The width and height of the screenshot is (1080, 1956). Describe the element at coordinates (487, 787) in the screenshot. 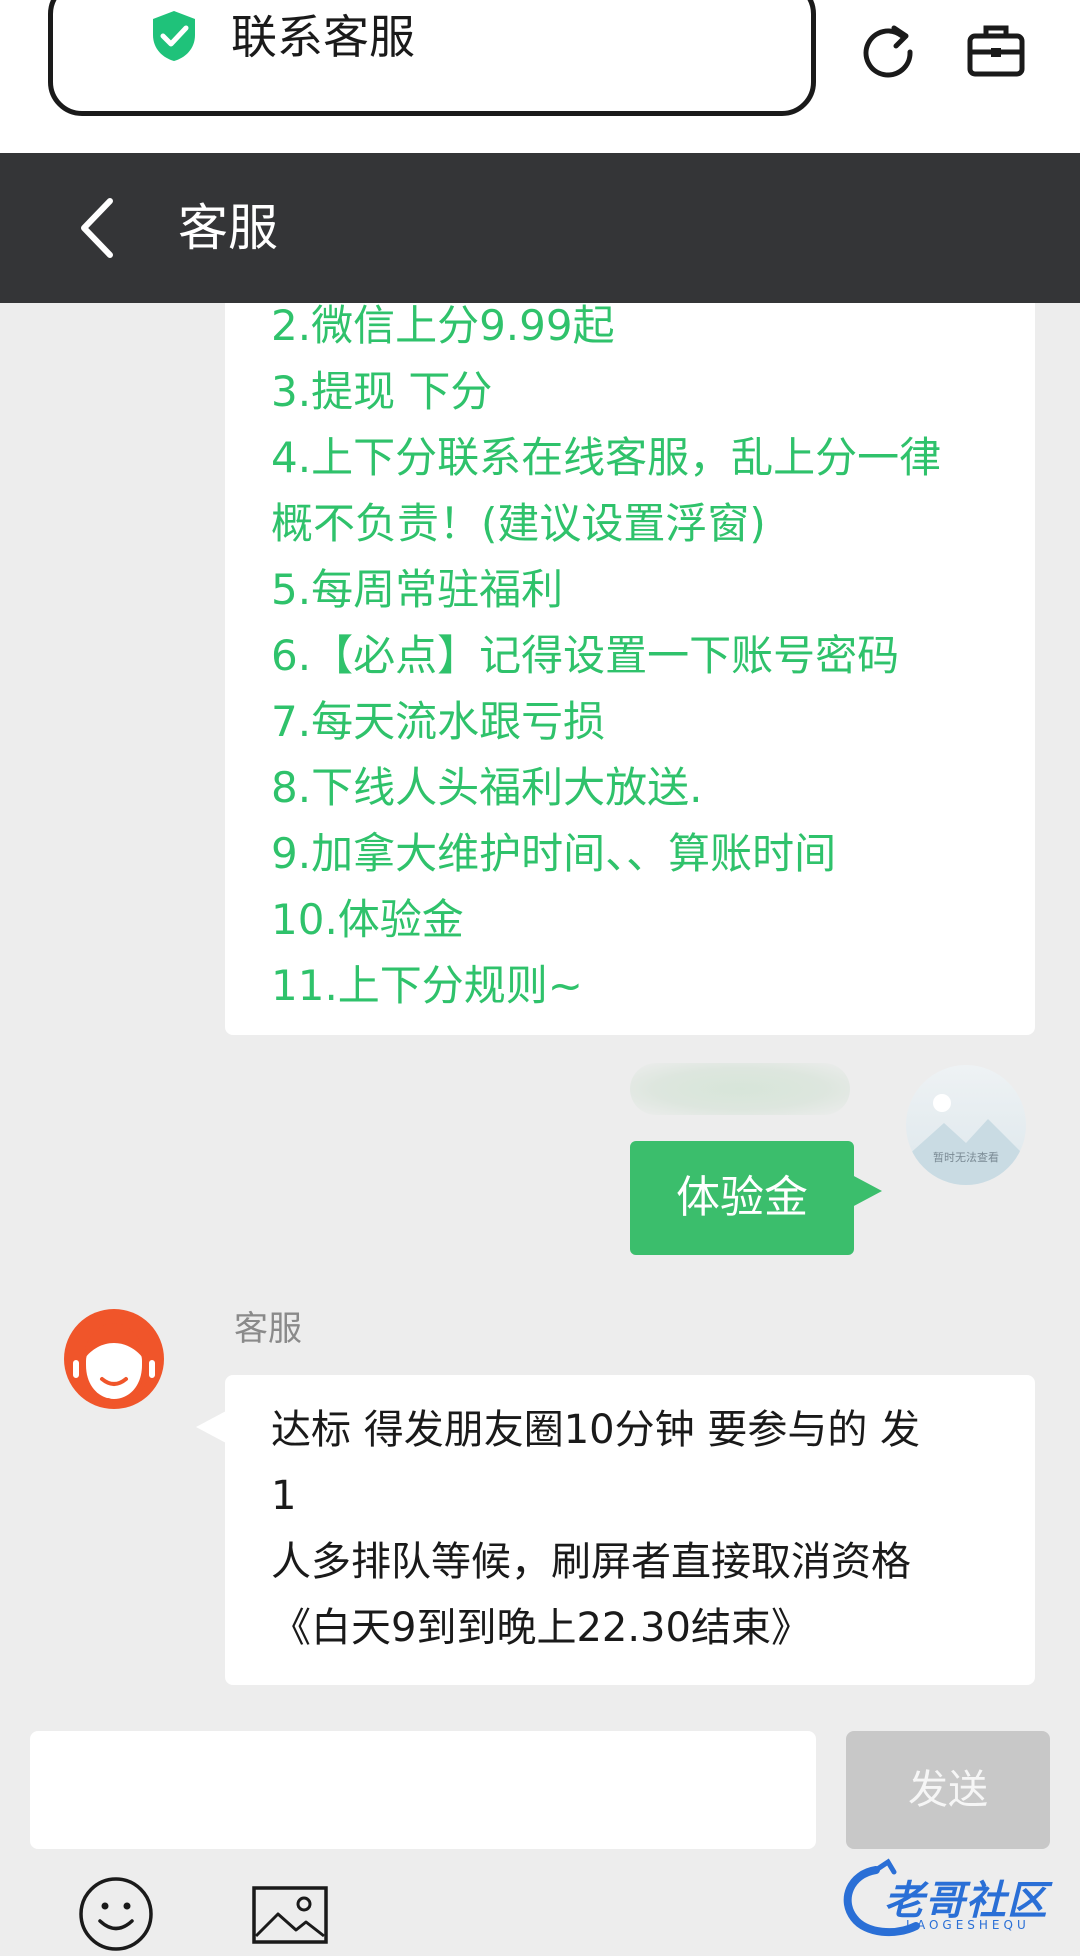

I see `rule-line: 8.下线人头福利大放送.` at that location.